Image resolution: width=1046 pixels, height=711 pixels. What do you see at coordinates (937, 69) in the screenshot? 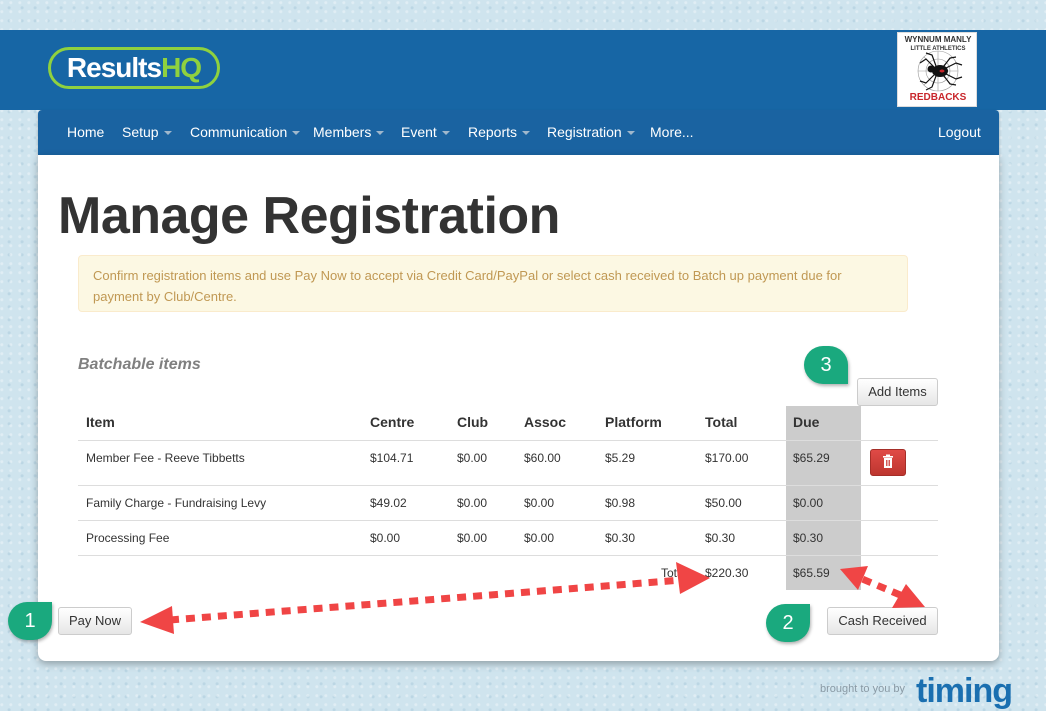
I see `club-logo: WYNNUM MANLY LITTLE ATHLETICS REDBACKS` at bounding box center [937, 69].